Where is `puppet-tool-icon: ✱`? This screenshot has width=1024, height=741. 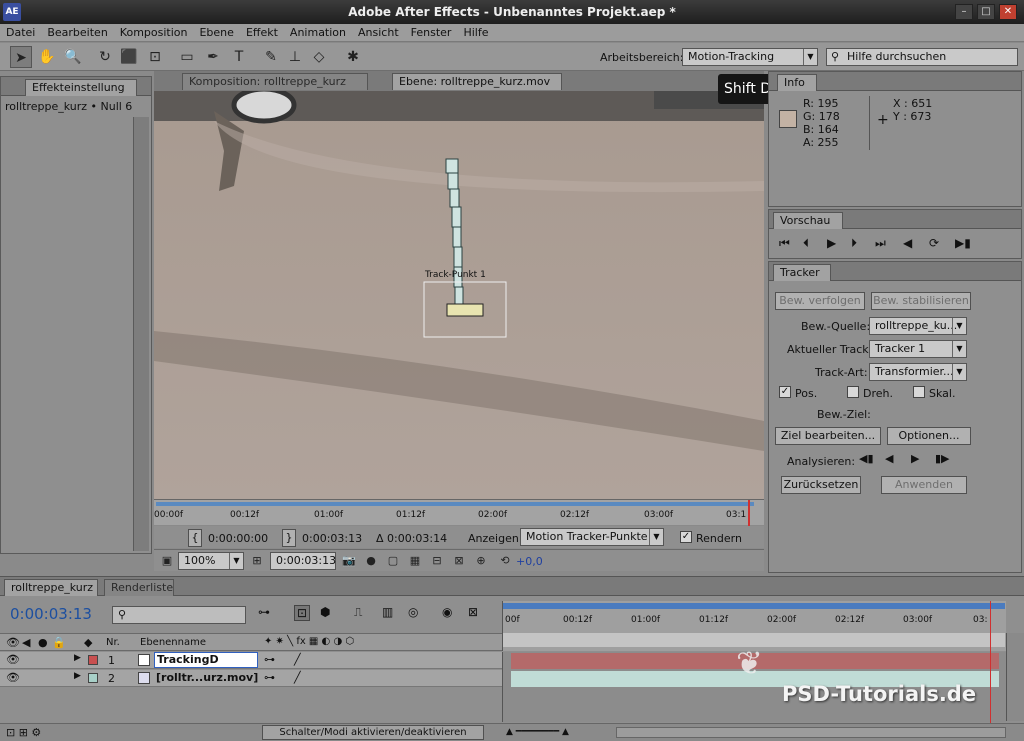
puppet-tool-icon: ✱ is located at coordinates (353, 57).